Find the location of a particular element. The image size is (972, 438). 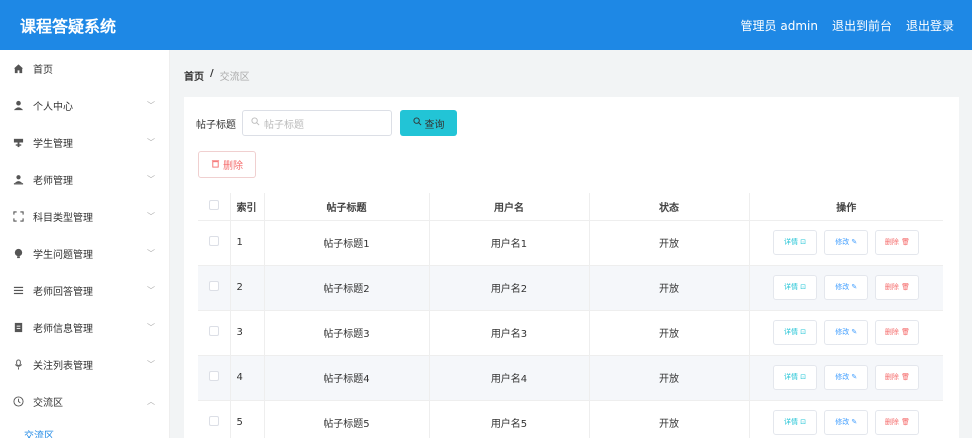

breadcrumb: 首页 / 交流区 is located at coordinates (217, 75).